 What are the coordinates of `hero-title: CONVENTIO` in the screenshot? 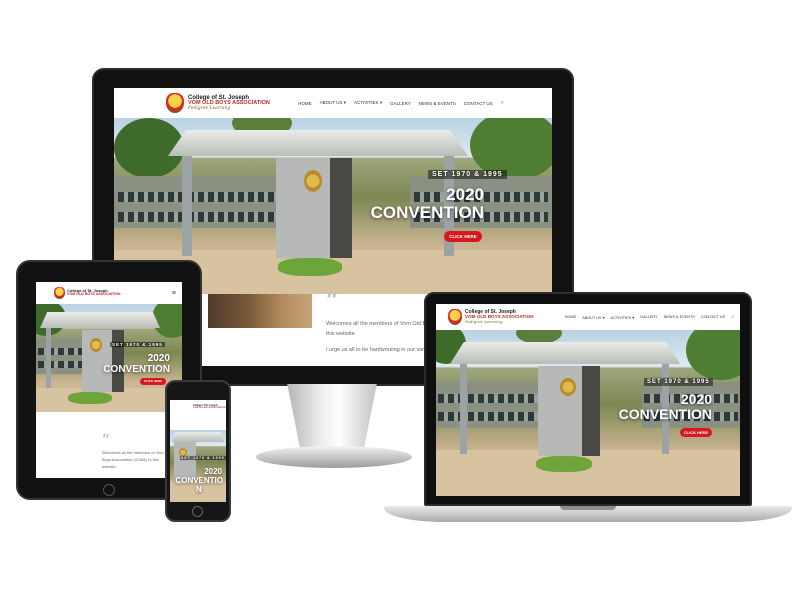 It's located at (199, 480).